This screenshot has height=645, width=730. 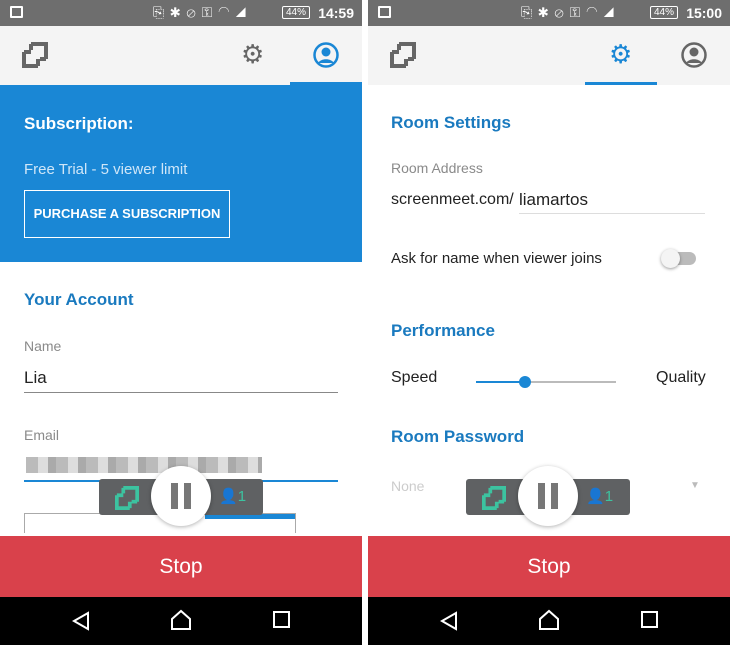 What do you see at coordinates (621, 83) in the screenshot?
I see `active-tab-indicator` at bounding box center [621, 83].